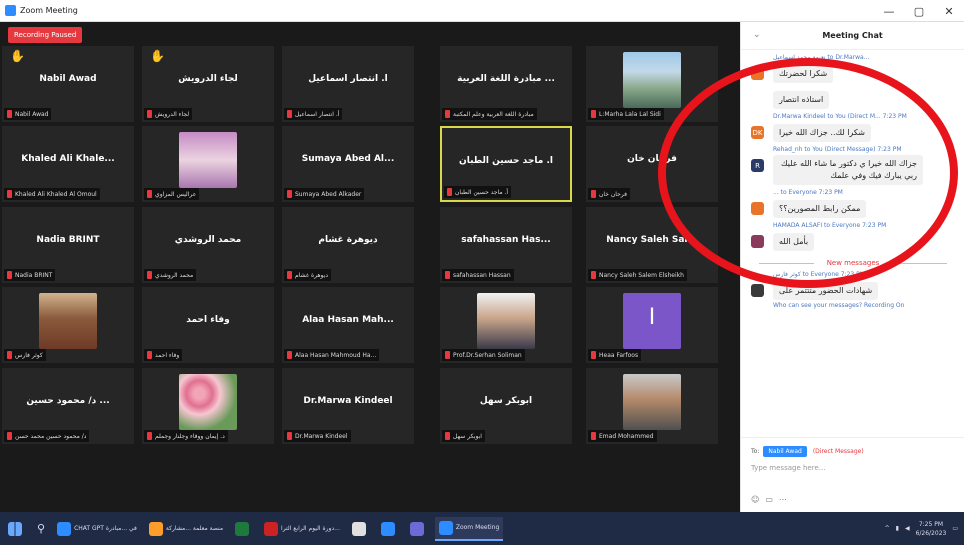 Image resolution: width=964 pixels, height=545 pixels. I want to click on network-icon: ▮, so click(897, 528).